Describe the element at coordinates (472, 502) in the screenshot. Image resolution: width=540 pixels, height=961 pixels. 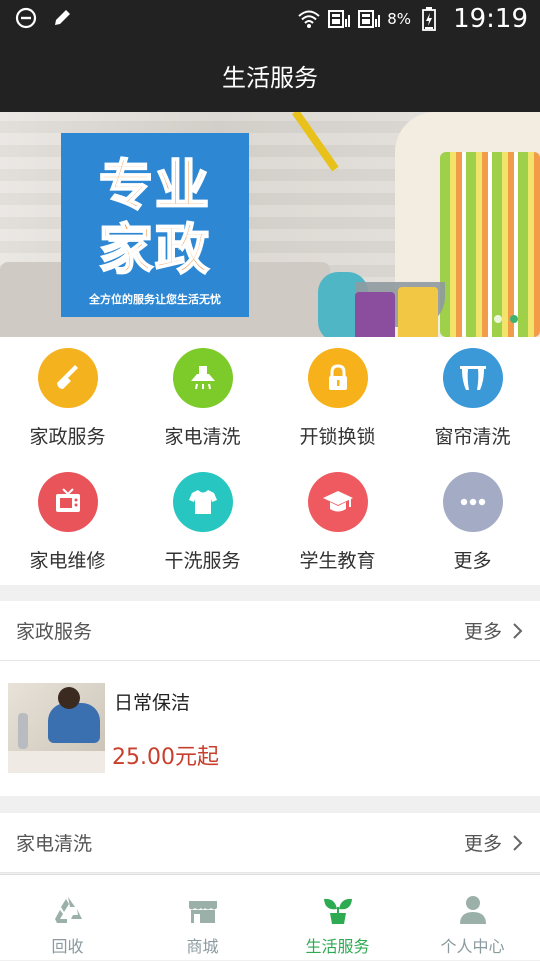
I see `more-dots-icon` at that location.